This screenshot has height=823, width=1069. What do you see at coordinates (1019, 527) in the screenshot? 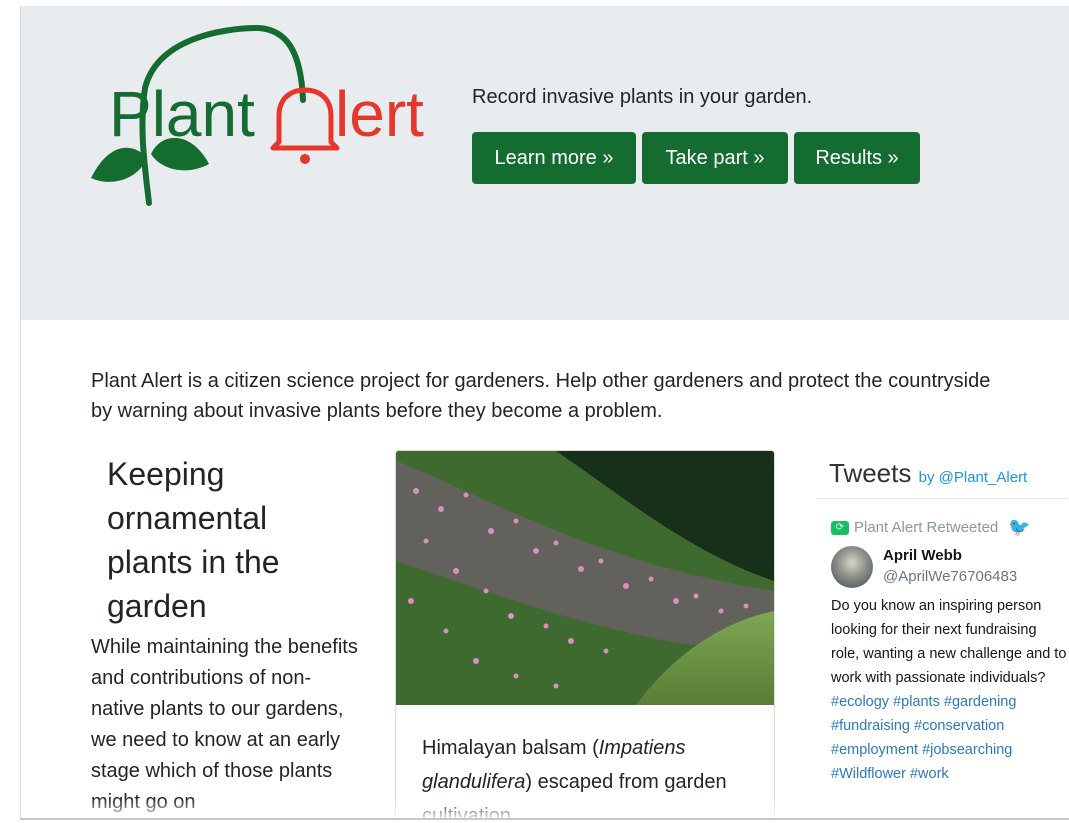
I see `twitter-bird-icon: 🐦` at bounding box center [1019, 527].